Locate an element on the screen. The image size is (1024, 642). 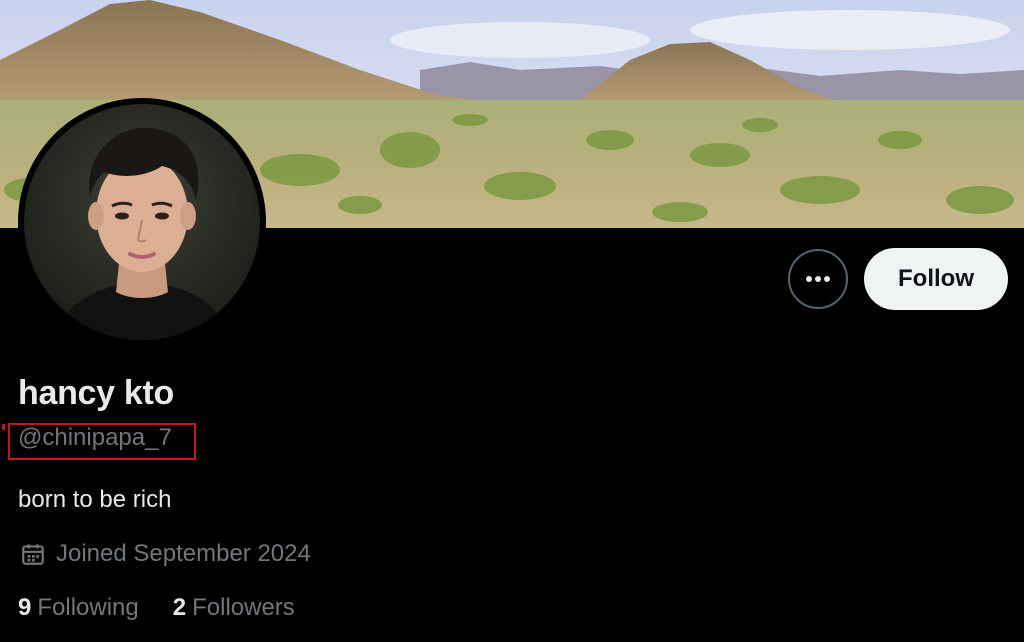
following-link: 9 Following is located at coordinates (78, 608).